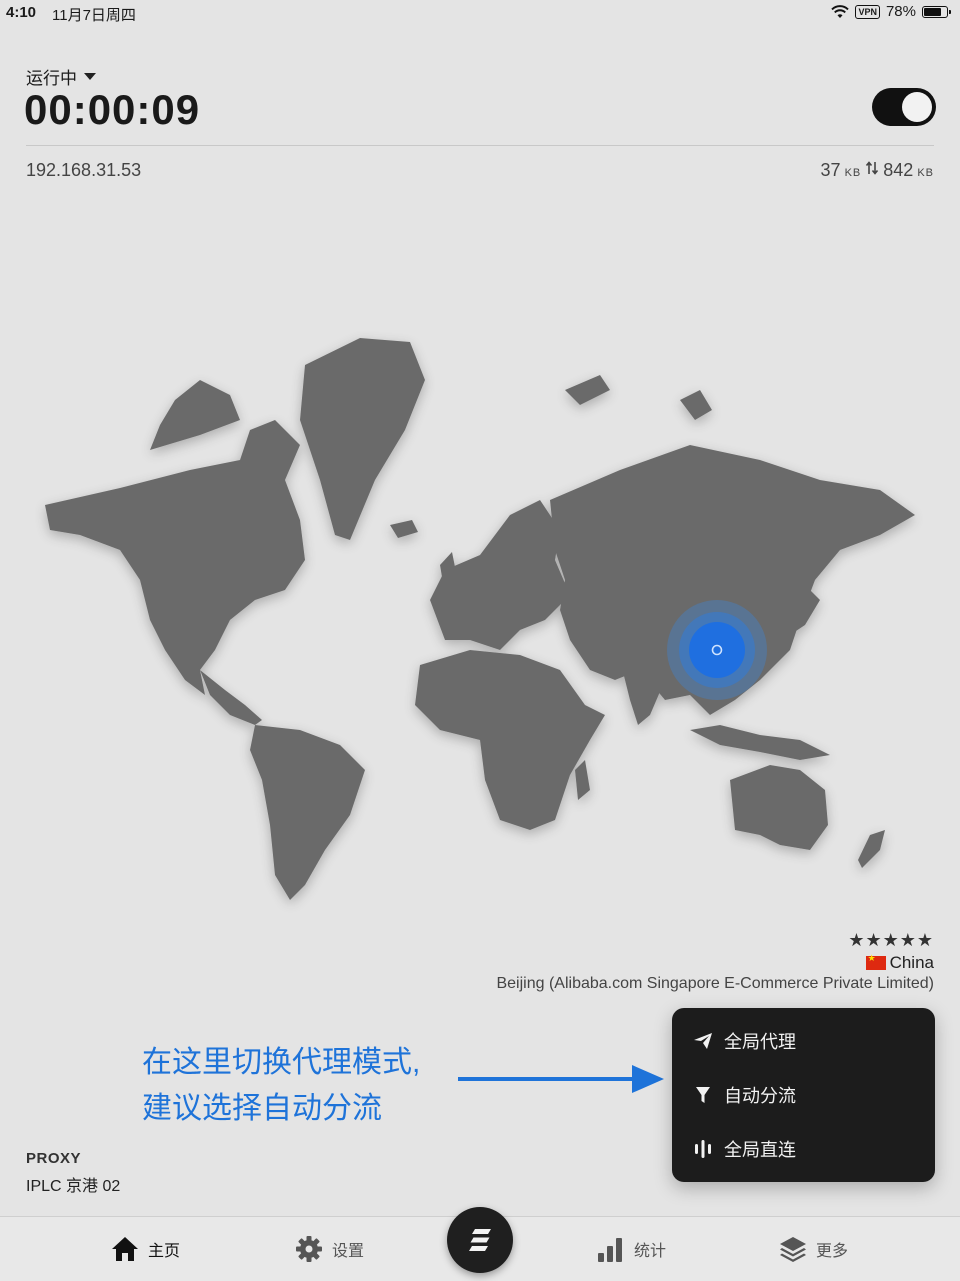 The image size is (960, 1281). Describe the element at coordinates (307, 812) in the screenshot. I see `south-america` at that location.